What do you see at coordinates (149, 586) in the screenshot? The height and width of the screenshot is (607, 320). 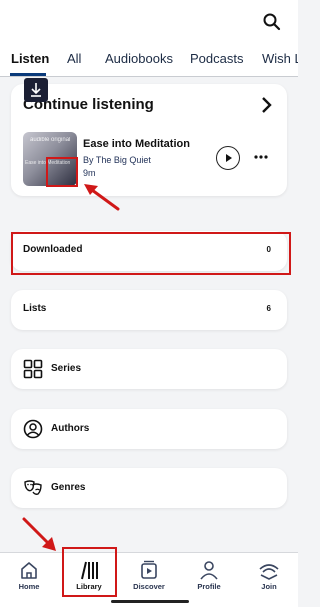 I see `nav-discover-label: Discover` at bounding box center [149, 586].